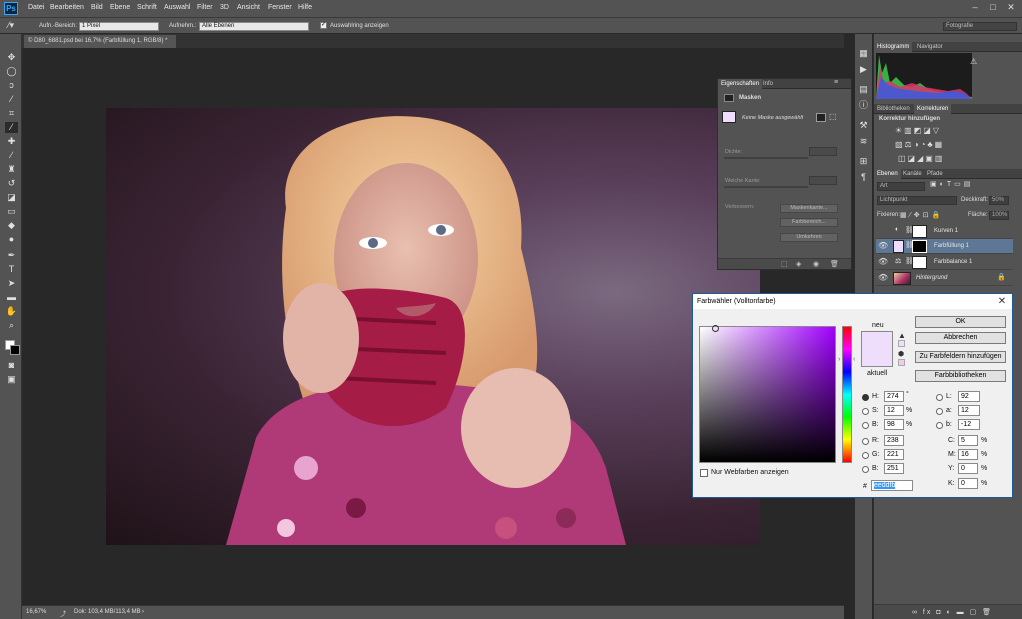 This screenshot has height=619, width=1022. What do you see at coordinates (97, 7) in the screenshot?
I see `menu-bild: Bild` at bounding box center [97, 7].